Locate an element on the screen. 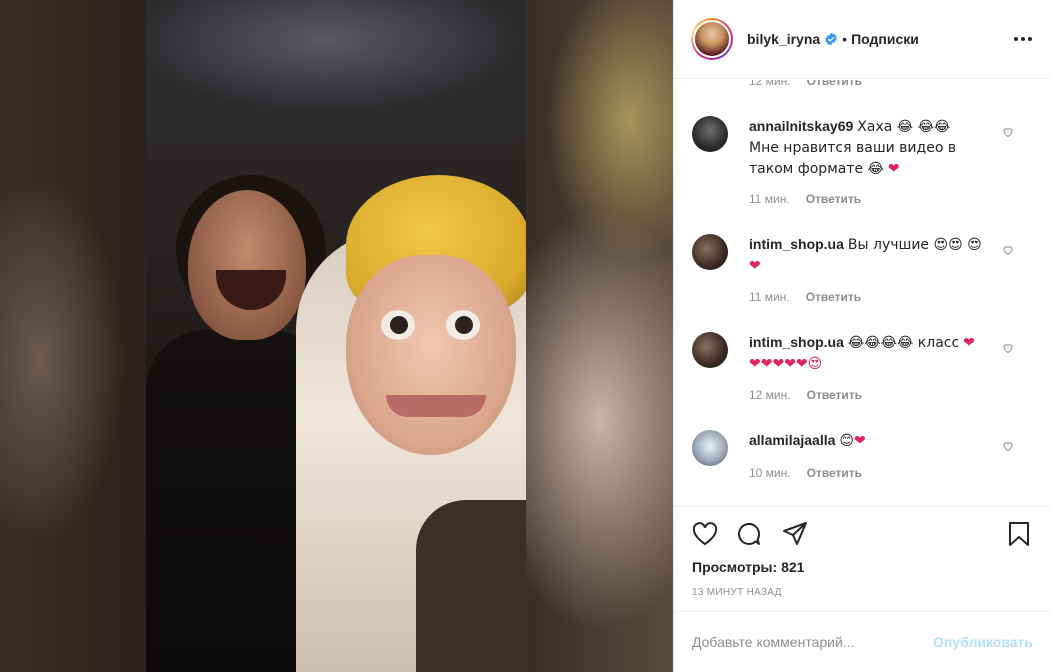  comment-text: intim_shop.ua Вы лучшие 😍😍 😍 ❤ is located at coordinates (866, 255).